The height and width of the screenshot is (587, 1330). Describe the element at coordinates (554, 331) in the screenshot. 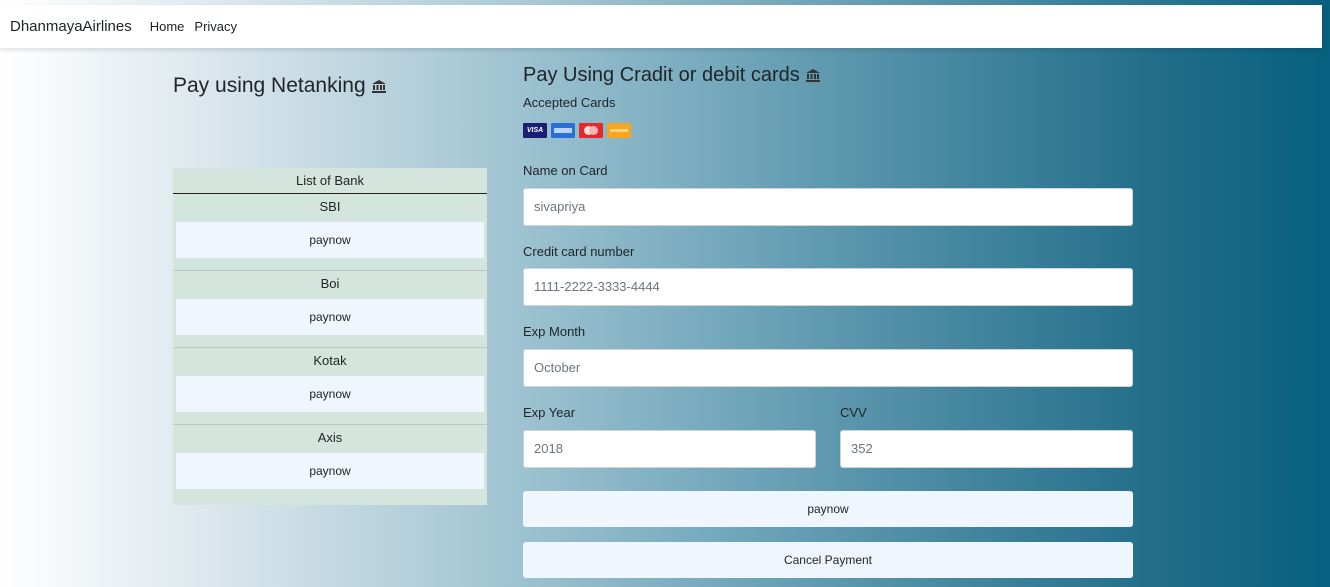

I see `exp-month-label: Exp Month` at that location.